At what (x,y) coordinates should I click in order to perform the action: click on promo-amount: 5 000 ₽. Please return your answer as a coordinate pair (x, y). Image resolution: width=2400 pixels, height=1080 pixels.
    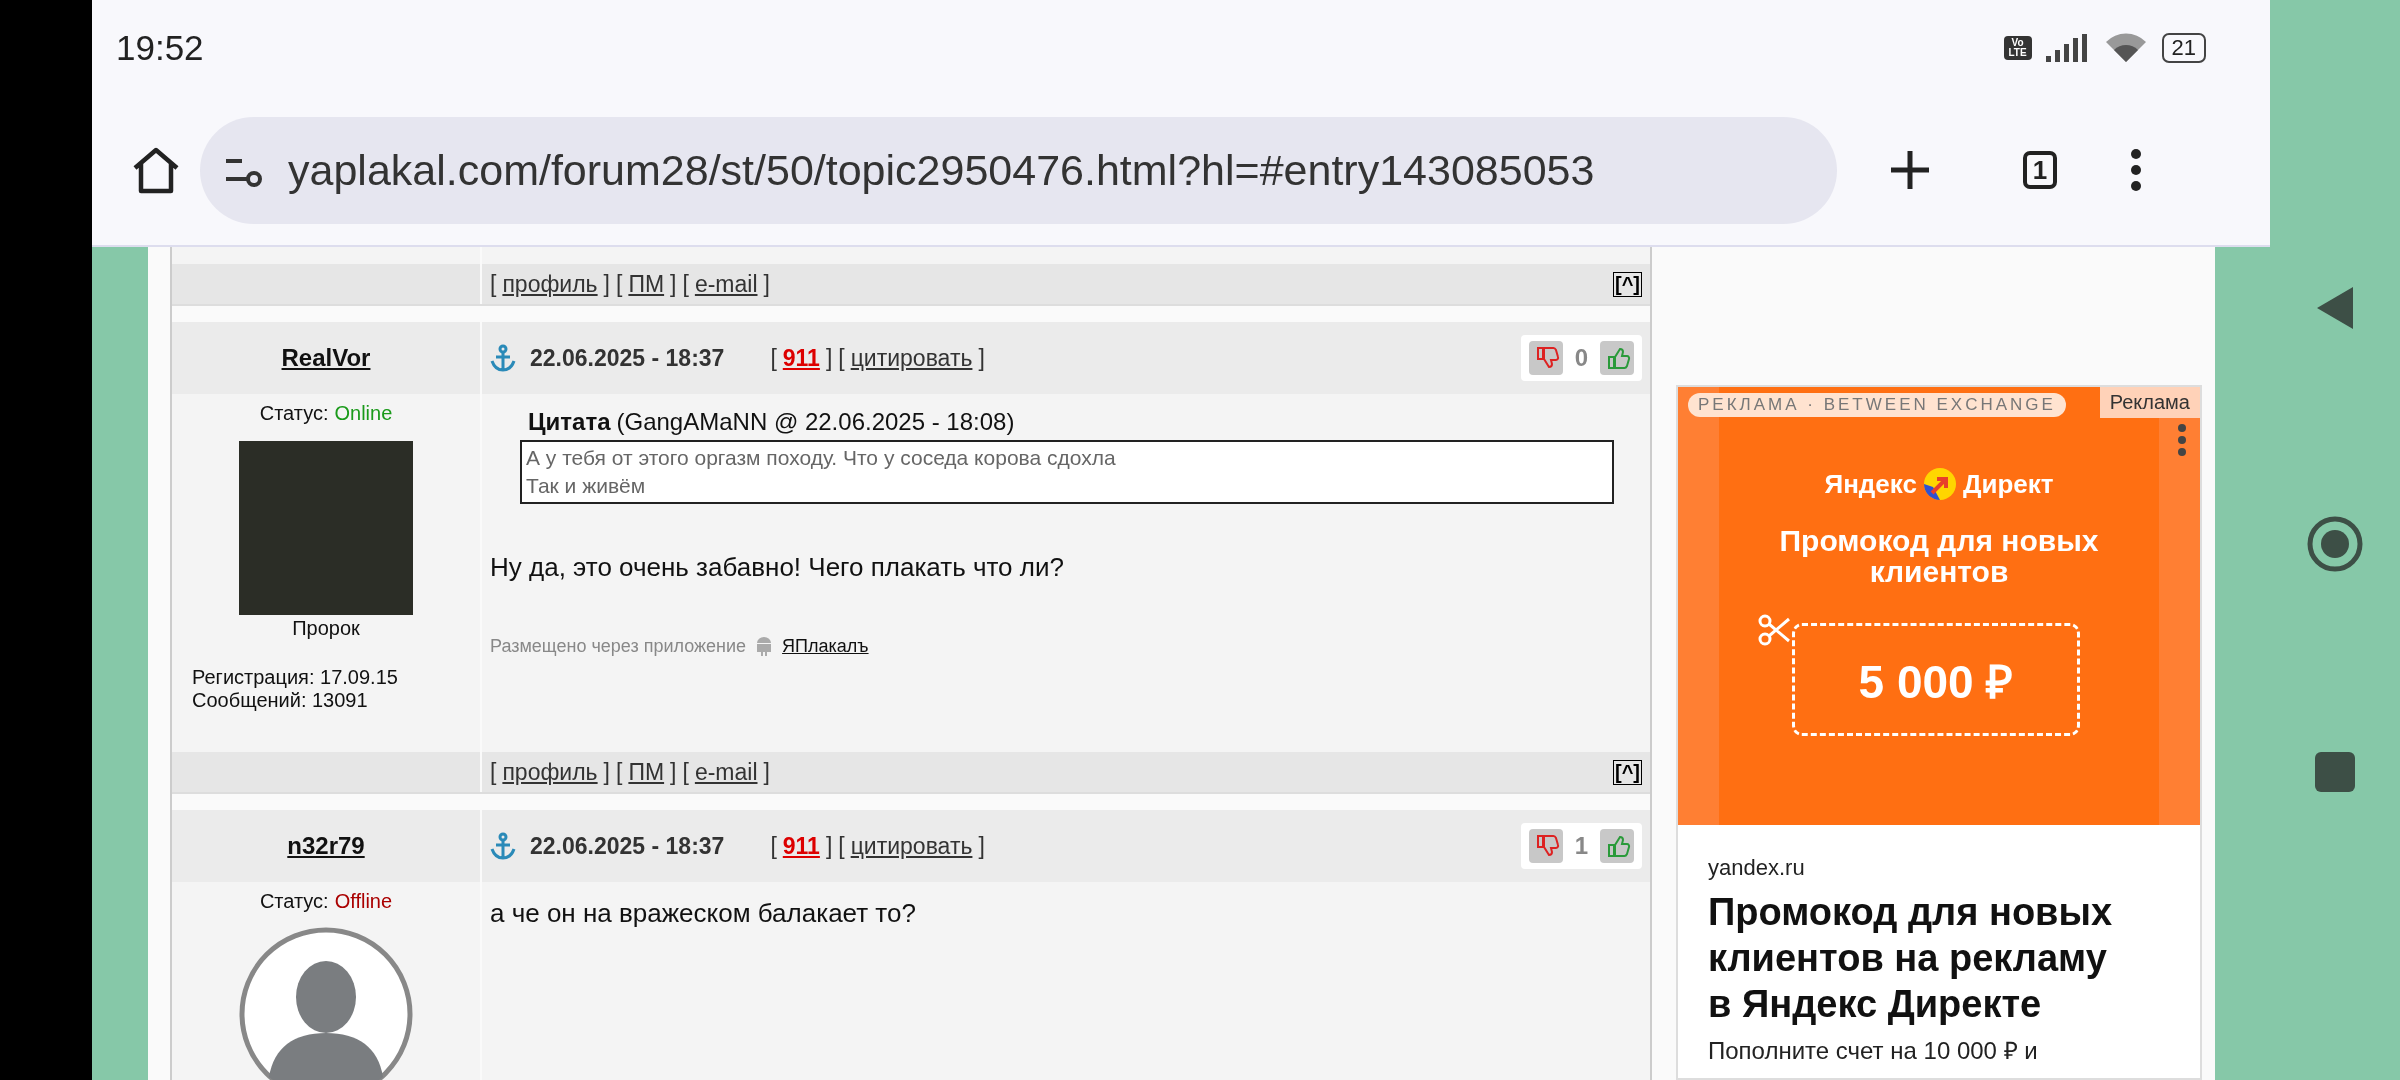
    Looking at the image, I should click on (1936, 679).